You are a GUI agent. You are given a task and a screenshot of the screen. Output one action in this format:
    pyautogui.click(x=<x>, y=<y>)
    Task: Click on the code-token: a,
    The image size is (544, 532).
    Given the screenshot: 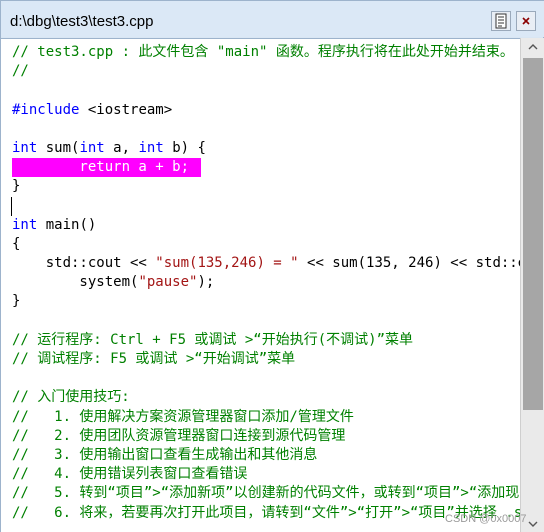 What is the action you would take?
    pyautogui.click(x=121, y=147)
    